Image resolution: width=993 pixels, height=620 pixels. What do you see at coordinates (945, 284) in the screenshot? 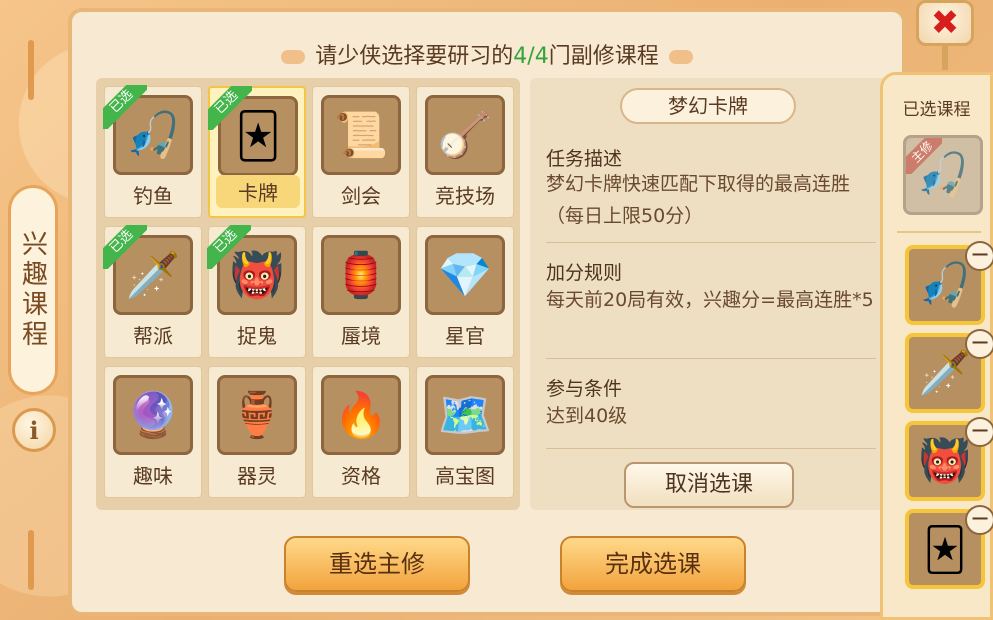
I see `fishing-rod-icon: 🎣` at bounding box center [945, 284].